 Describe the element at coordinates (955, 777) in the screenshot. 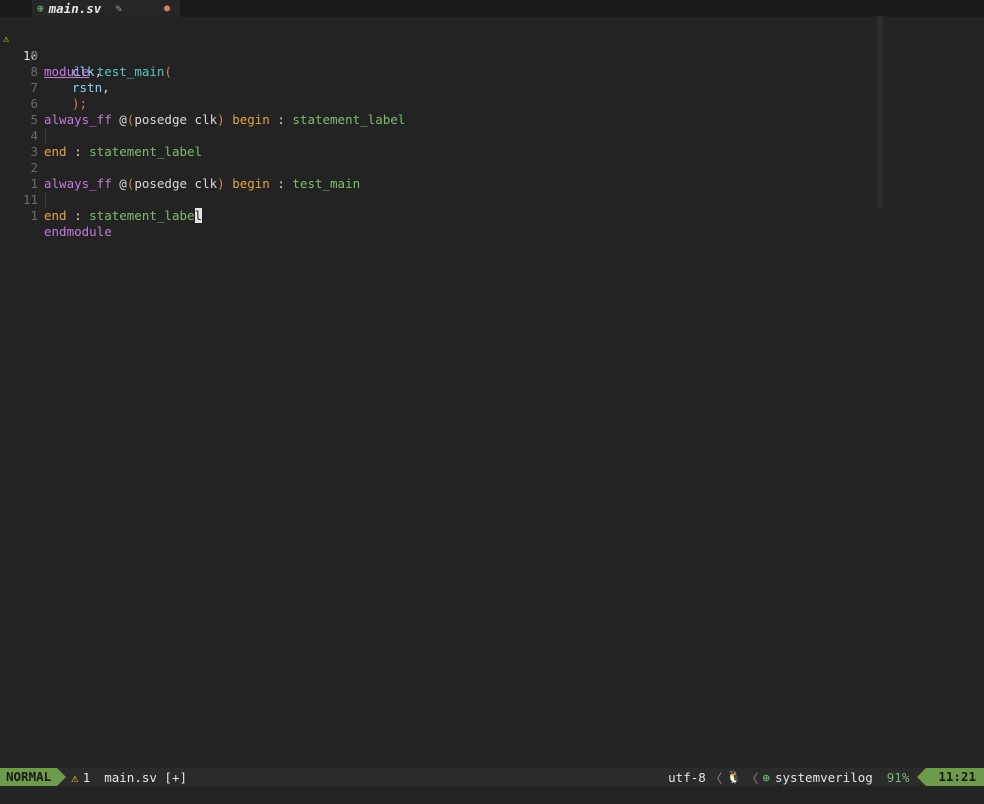

I see `cursor-position: 11:21` at that location.